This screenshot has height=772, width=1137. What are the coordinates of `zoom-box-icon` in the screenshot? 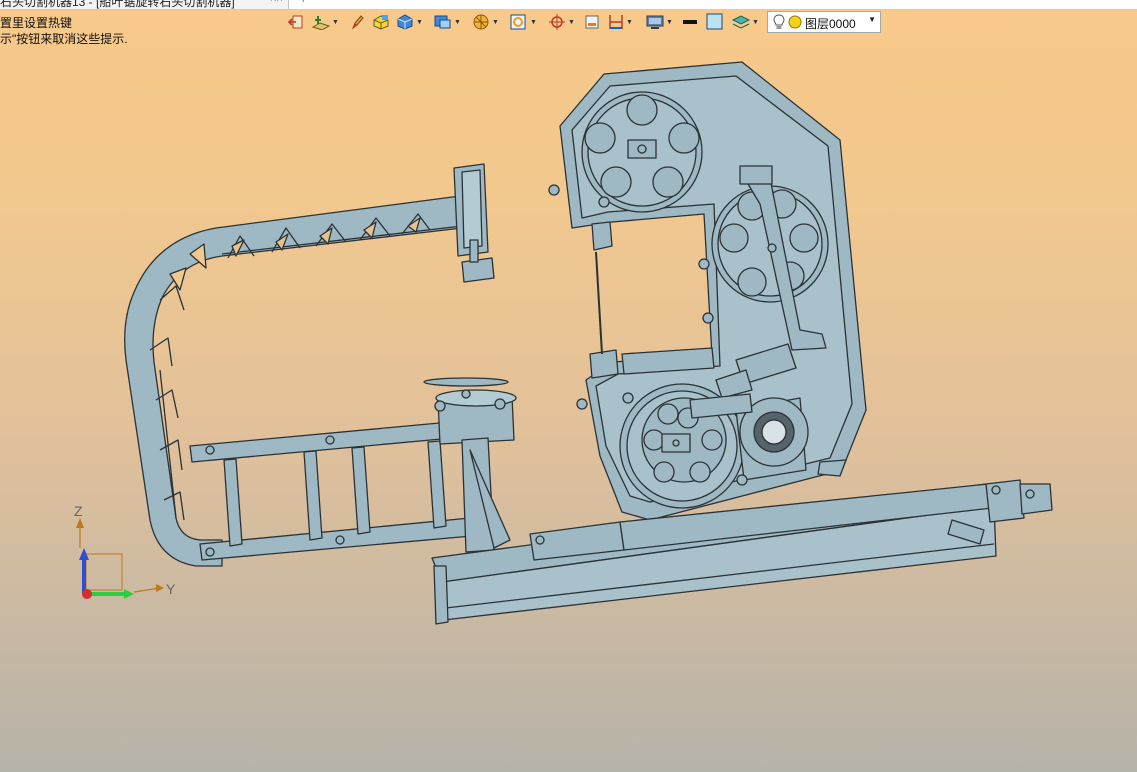 It's located at (518, 22).